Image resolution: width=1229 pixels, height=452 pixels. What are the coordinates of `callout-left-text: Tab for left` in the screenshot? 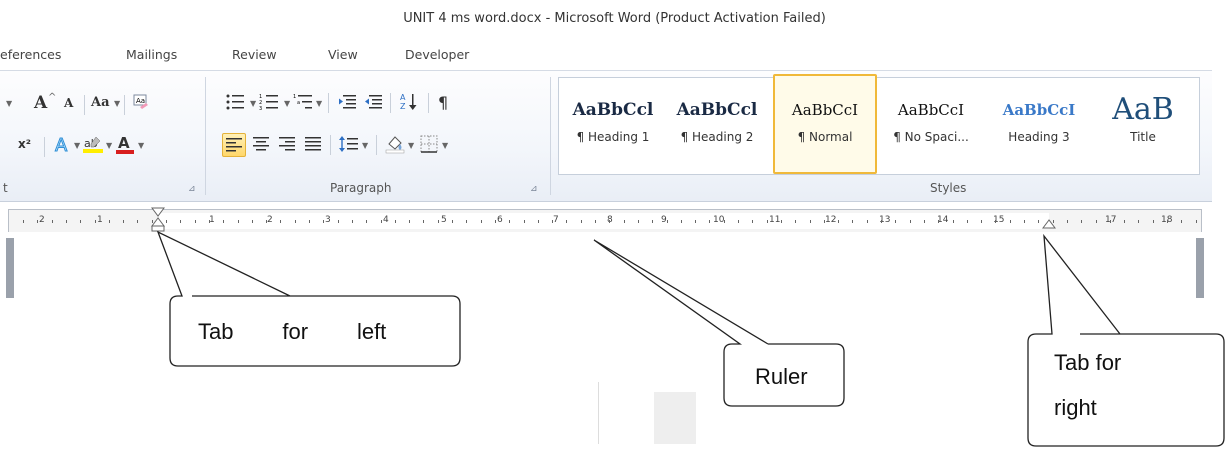 It's located at (292, 331).